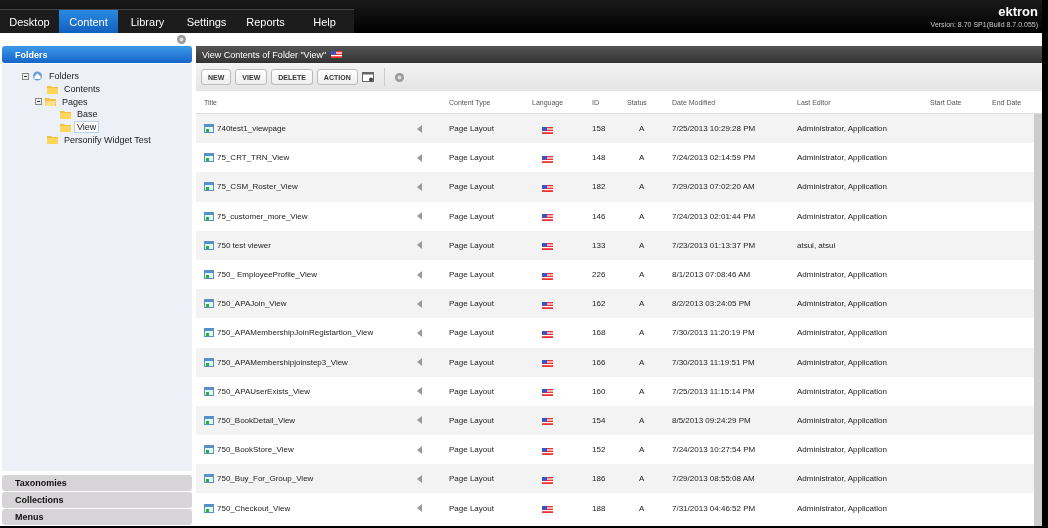 This screenshot has height=528, width=1048. I want to click on table-cell-text: 133, so click(599, 245).